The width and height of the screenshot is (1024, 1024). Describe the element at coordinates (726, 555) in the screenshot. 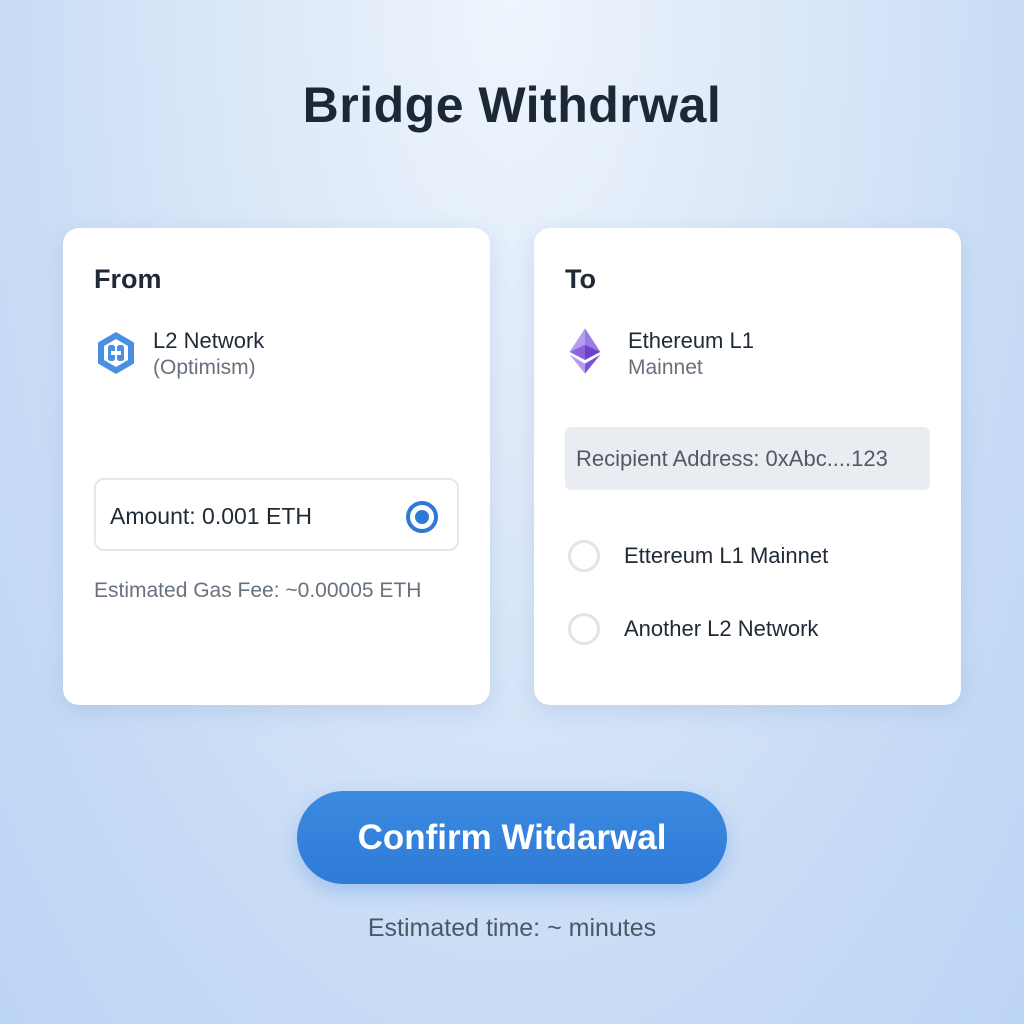

I see `option-label: Ettereum L1 Mainnet` at that location.